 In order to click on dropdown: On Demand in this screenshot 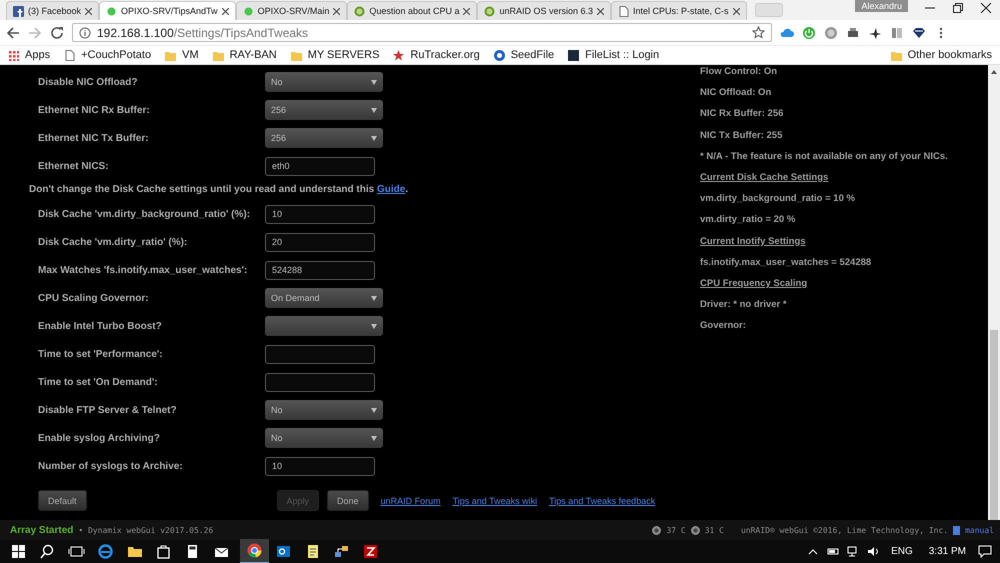, I will do `click(324, 298)`.